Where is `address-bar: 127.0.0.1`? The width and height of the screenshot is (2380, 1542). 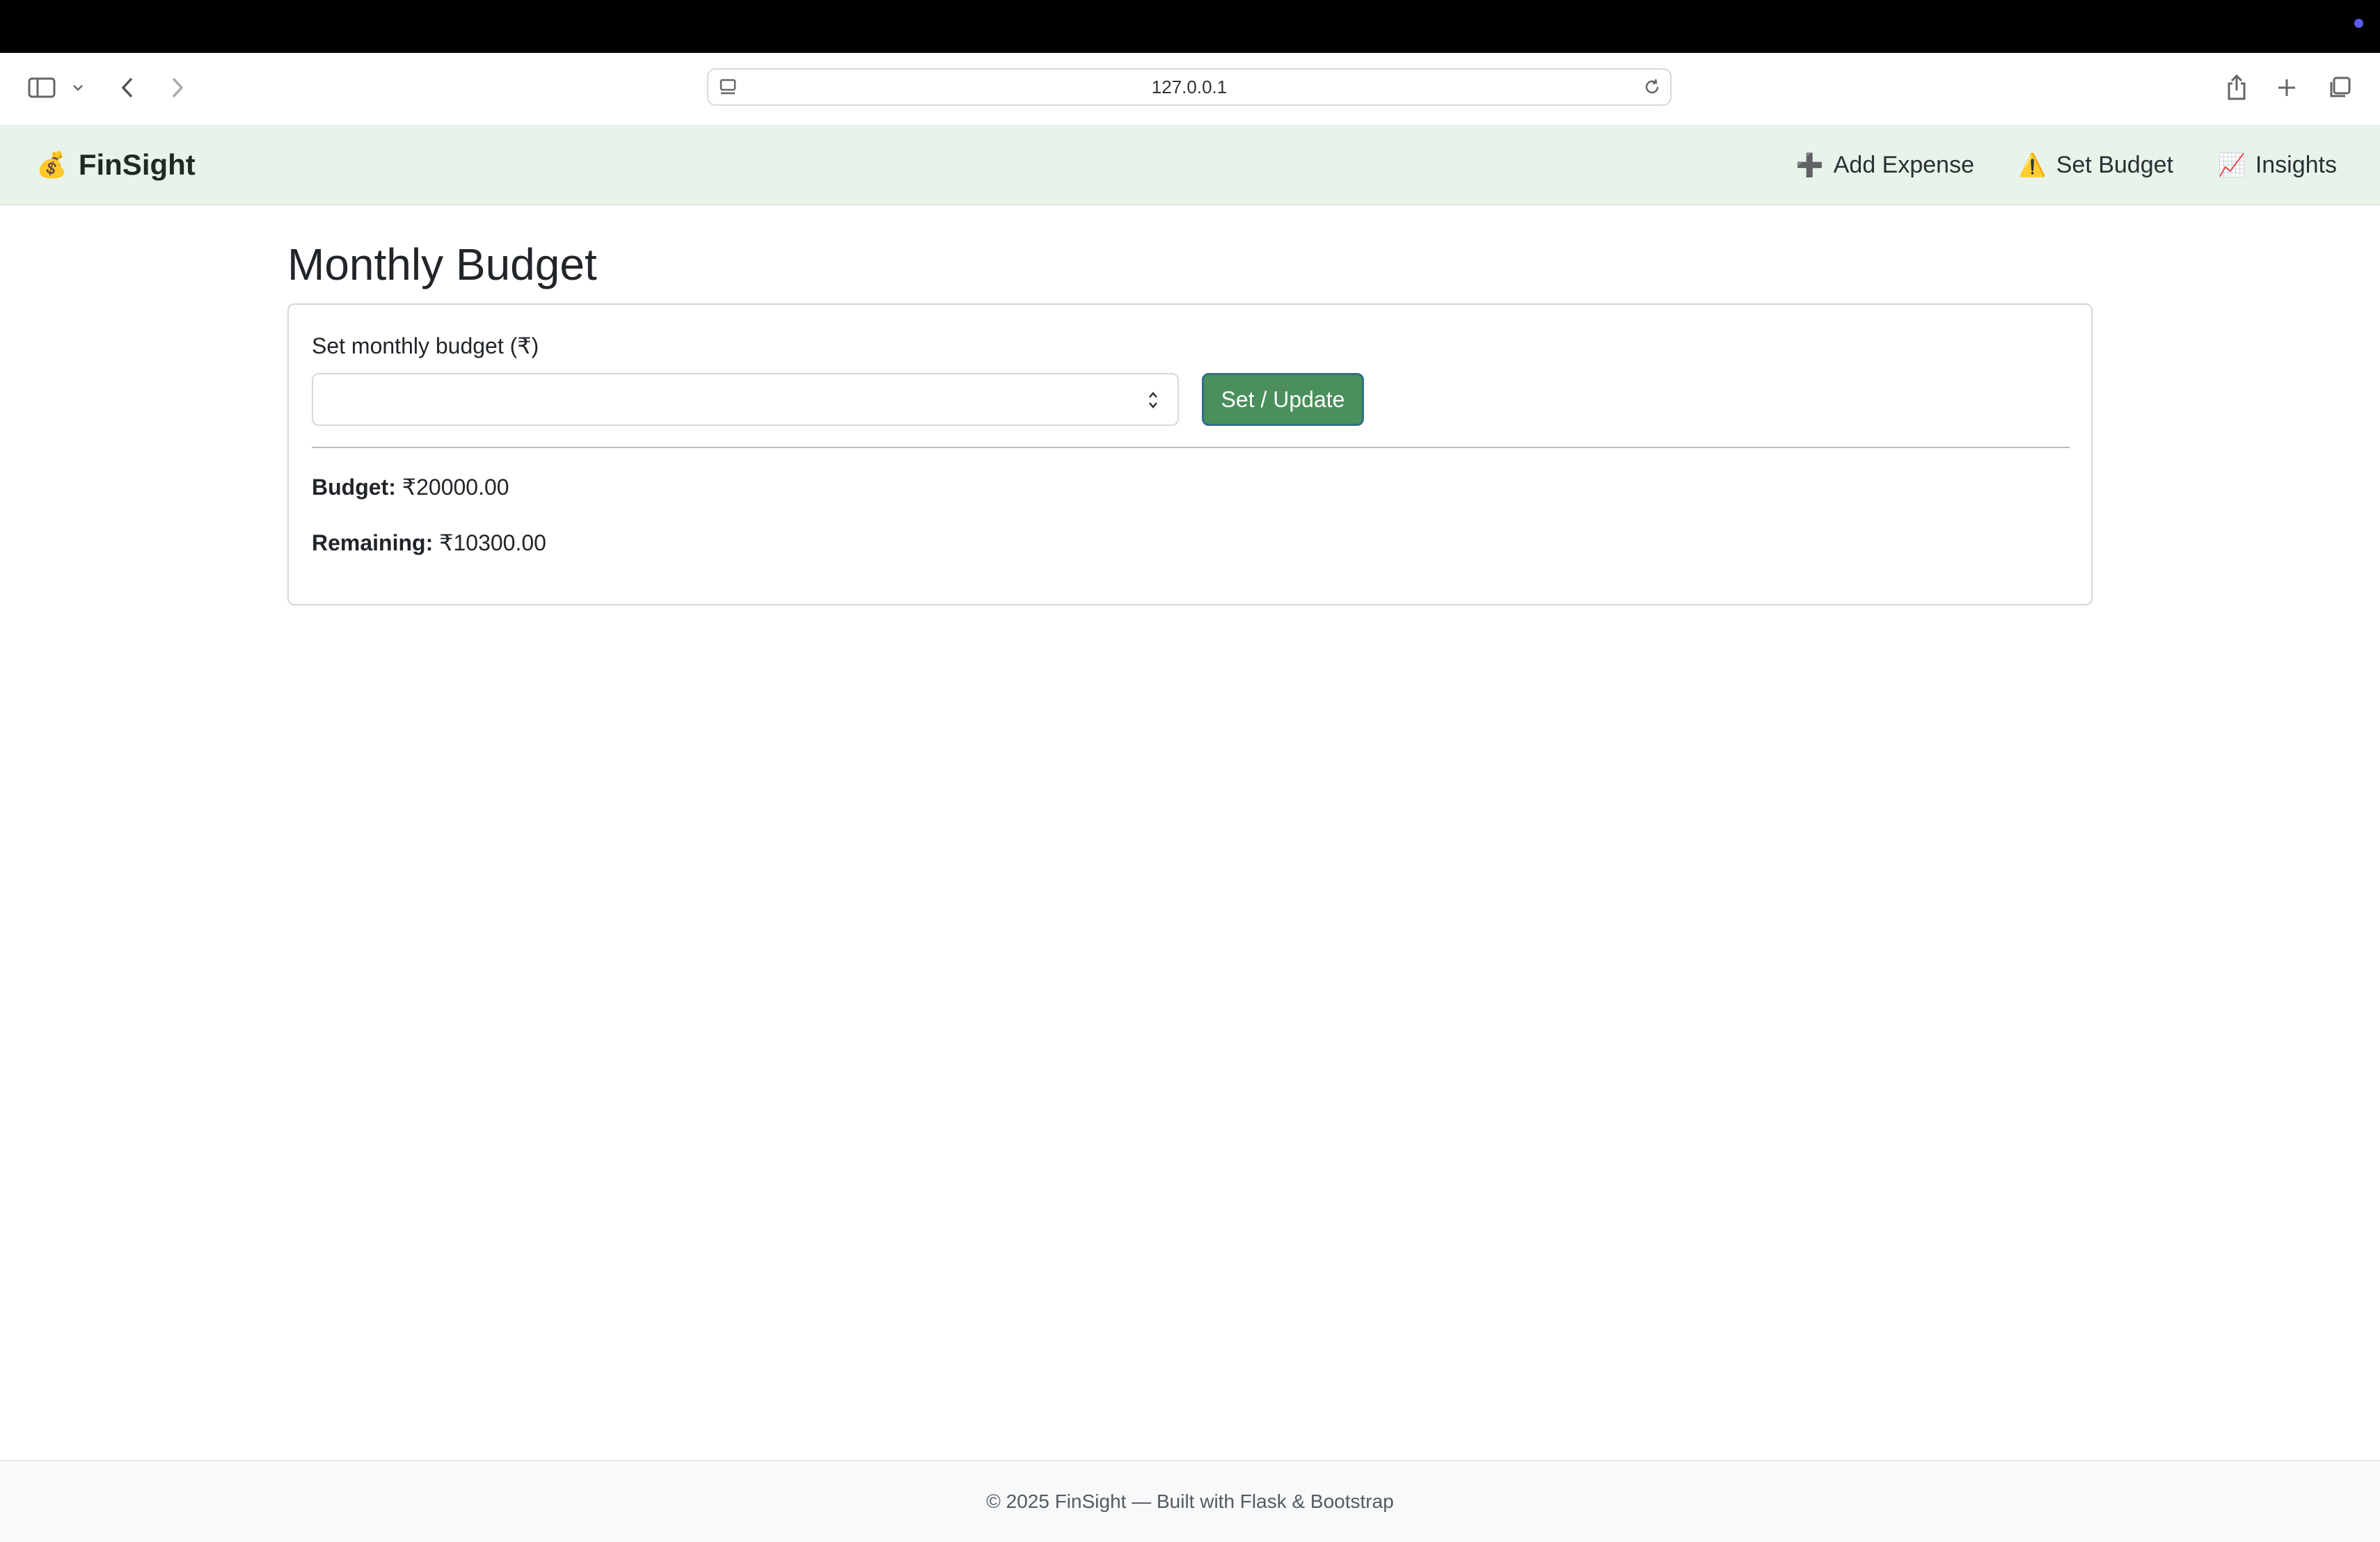 address-bar: 127.0.0.1 is located at coordinates (1189, 87).